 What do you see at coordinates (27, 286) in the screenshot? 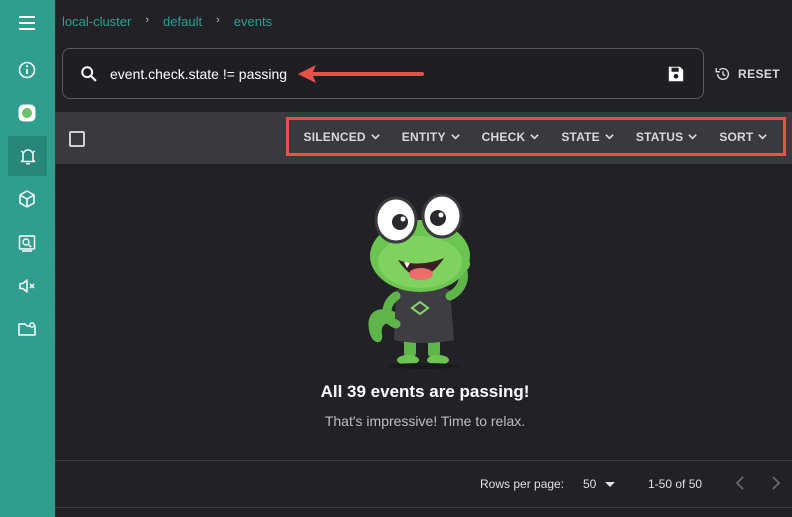
I see `mute-icon` at bounding box center [27, 286].